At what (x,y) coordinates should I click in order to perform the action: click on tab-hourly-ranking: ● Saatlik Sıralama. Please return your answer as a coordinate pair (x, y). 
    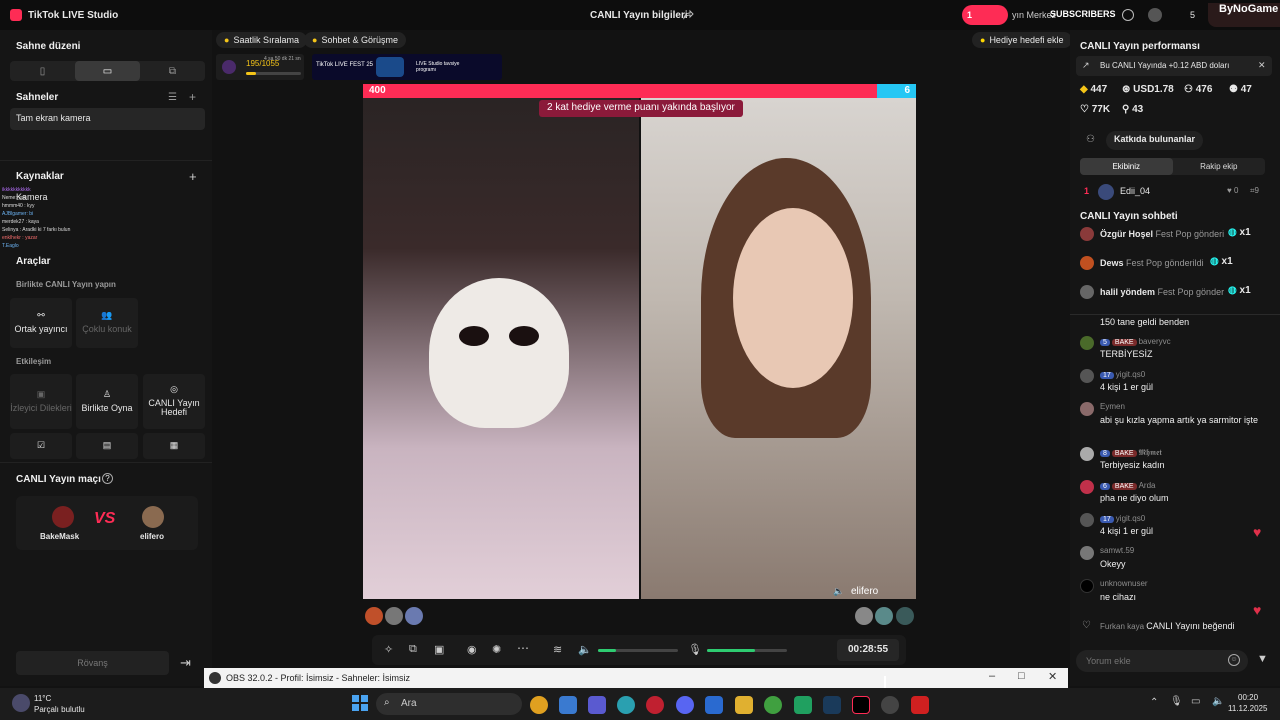
    Looking at the image, I should click on (261, 40).